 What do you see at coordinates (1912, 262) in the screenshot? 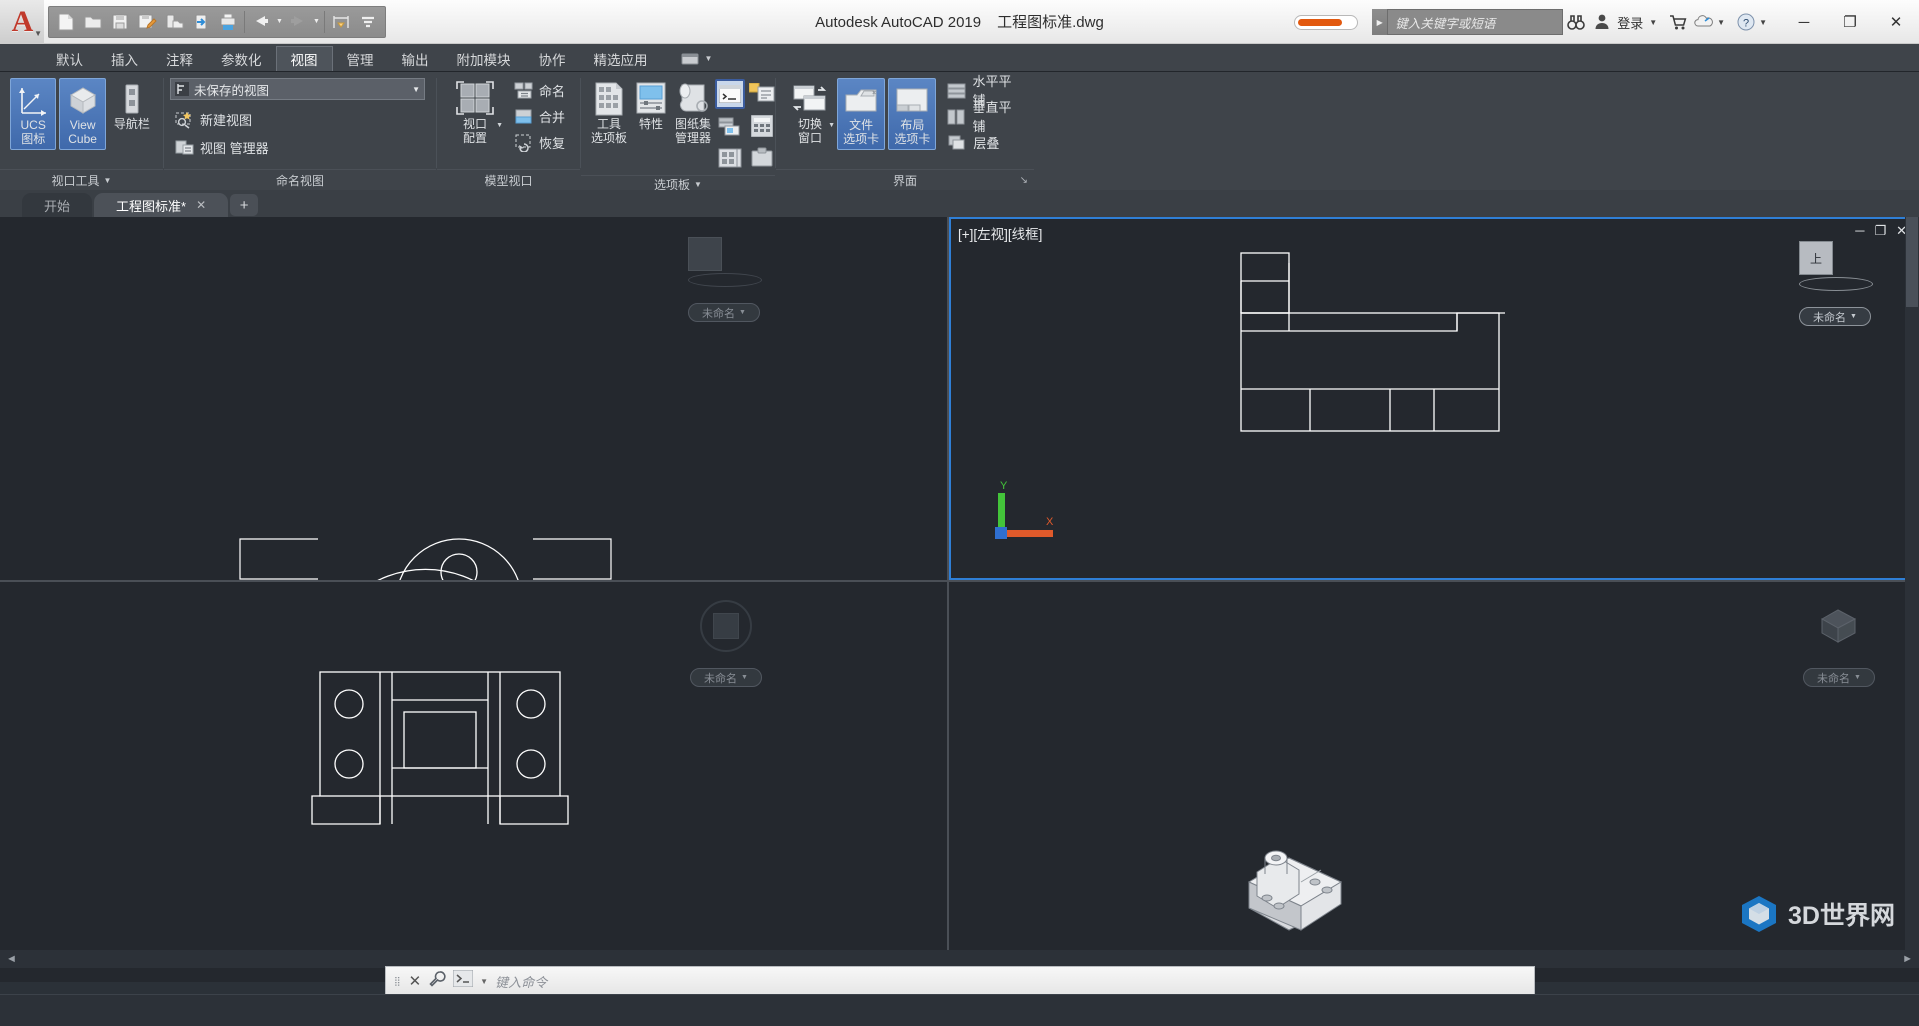
I see `scrollbar-thumb` at bounding box center [1912, 262].